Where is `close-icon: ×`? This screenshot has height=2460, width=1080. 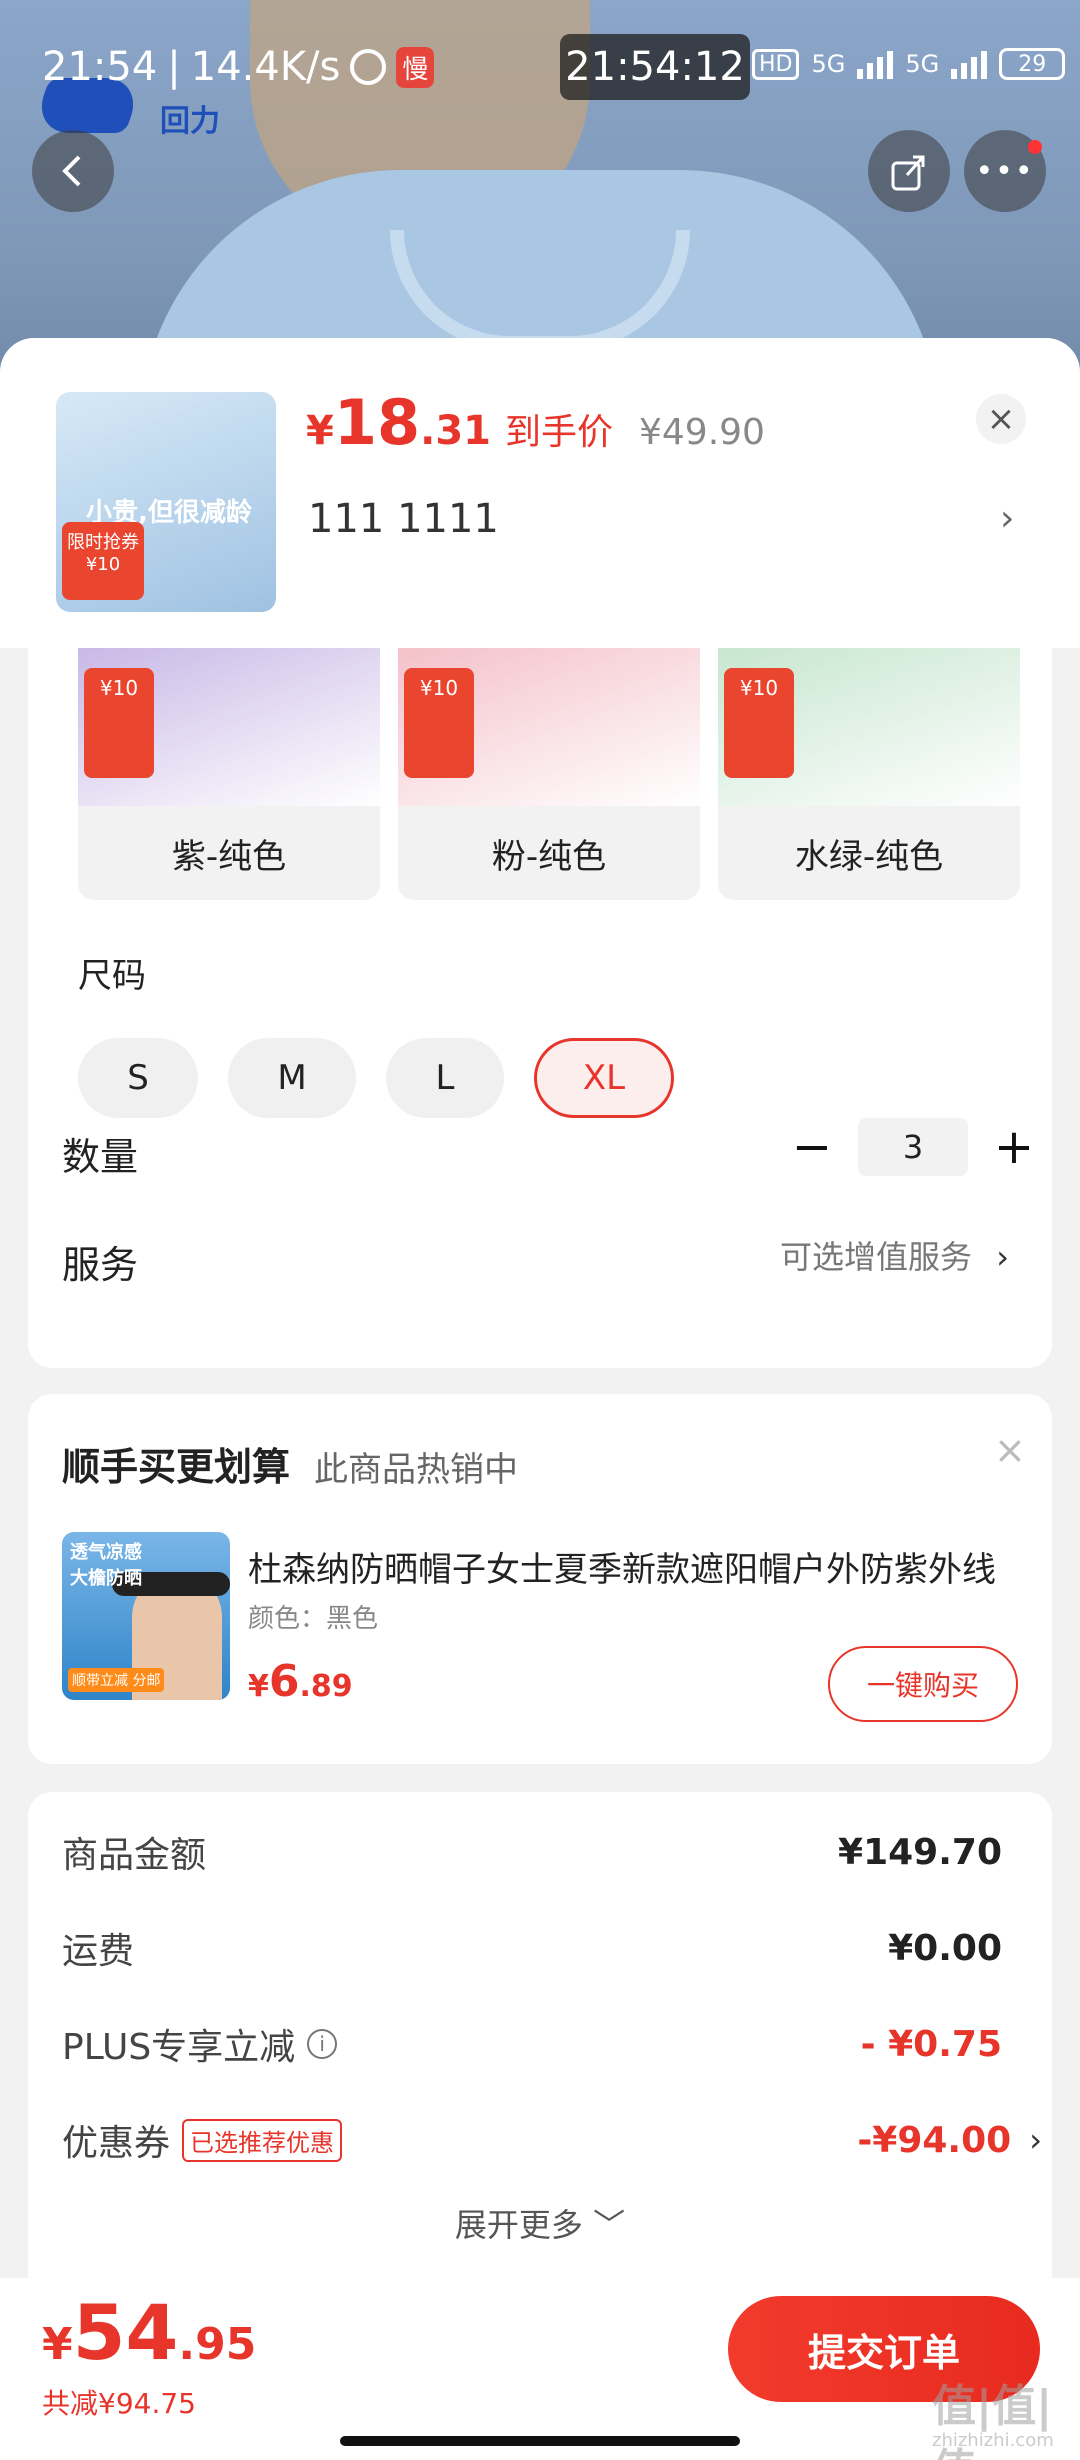
close-icon: × is located at coordinates (1001, 419).